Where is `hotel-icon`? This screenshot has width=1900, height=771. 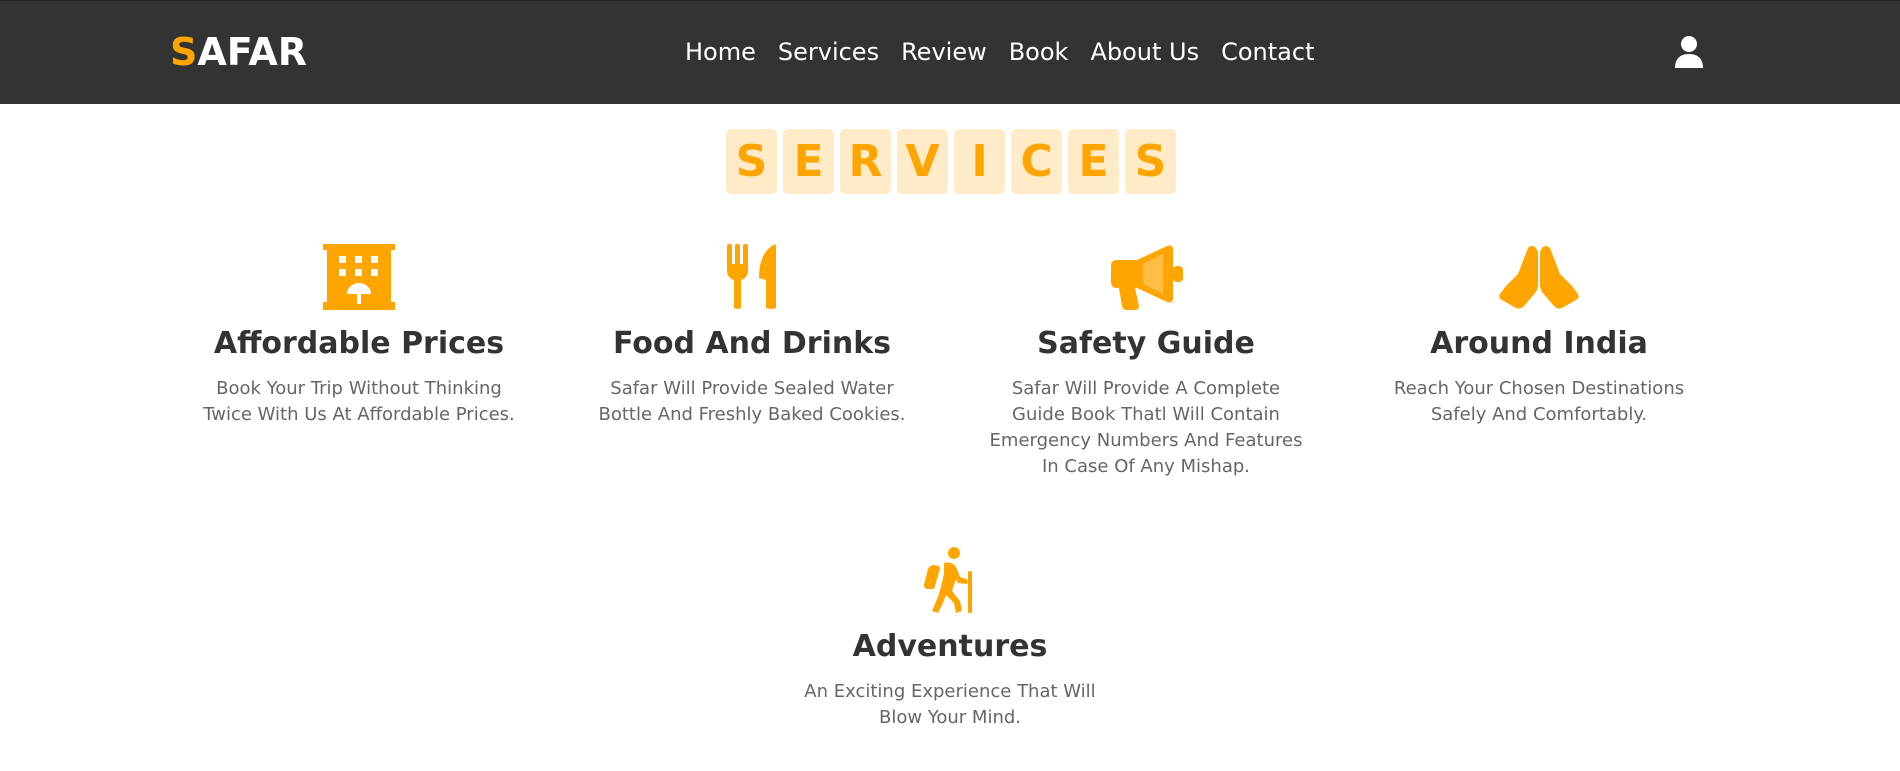 hotel-icon is located at coordinates (359, 275).